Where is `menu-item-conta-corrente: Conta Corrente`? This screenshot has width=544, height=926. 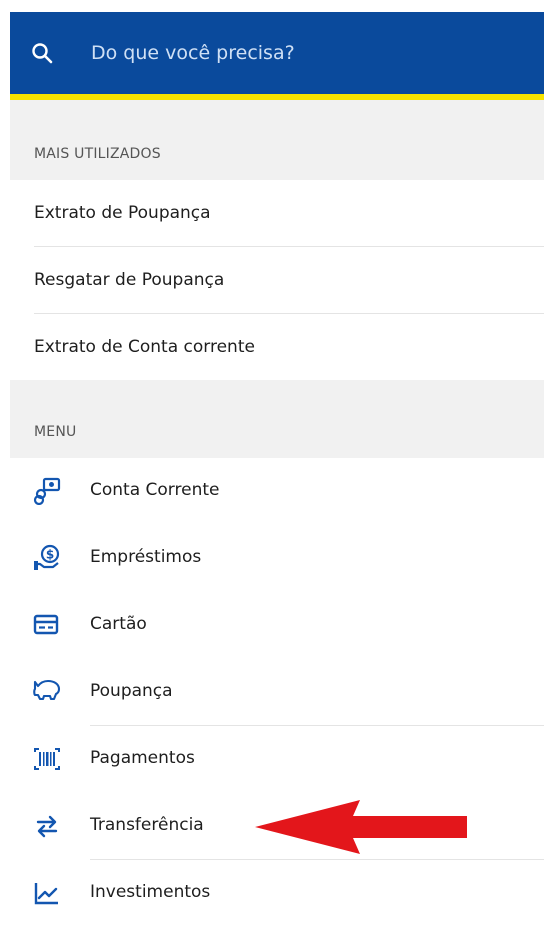
menu-item-conta-corrente: Conta Corrente is located at coordinates (277, 491).